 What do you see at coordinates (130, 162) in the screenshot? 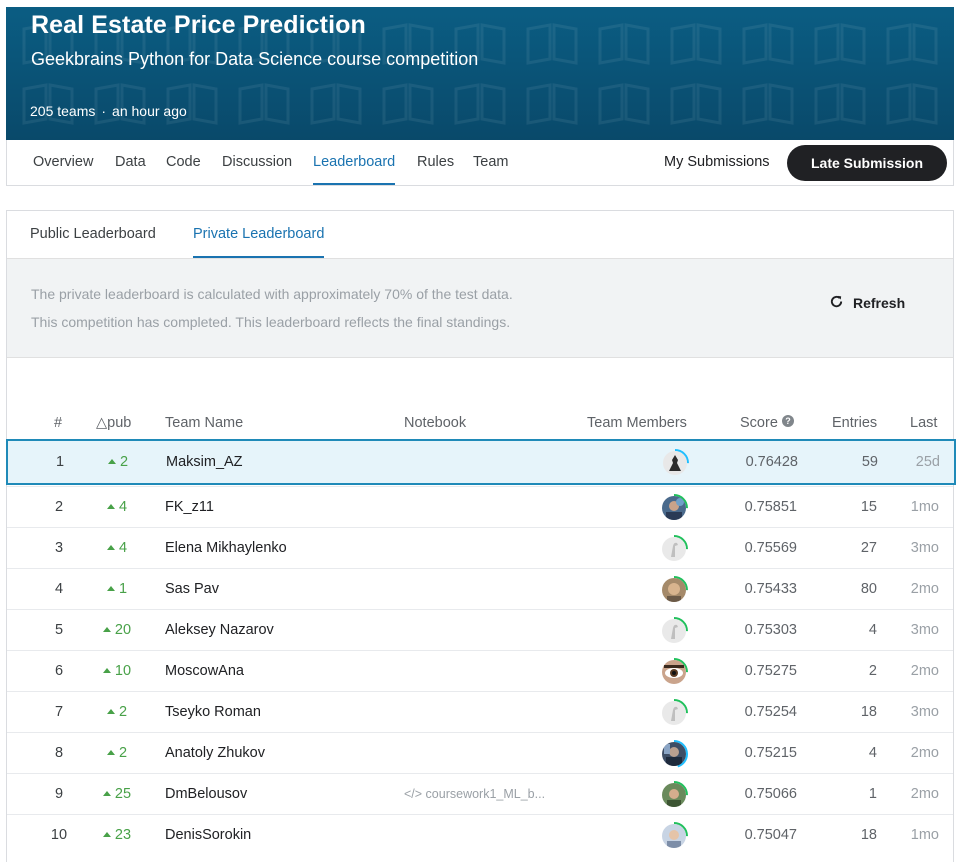
I see `tab-data: Data` at bounding box center [130, 162].